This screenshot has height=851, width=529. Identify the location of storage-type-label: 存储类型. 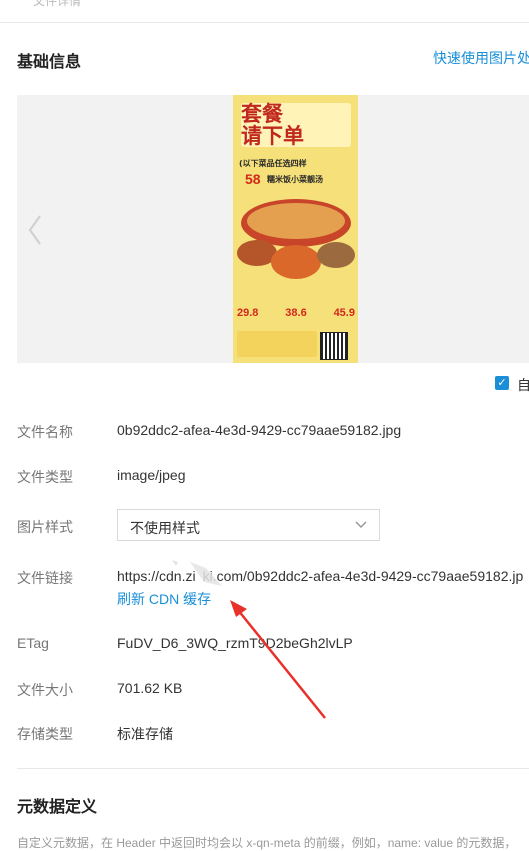
(45, 734).